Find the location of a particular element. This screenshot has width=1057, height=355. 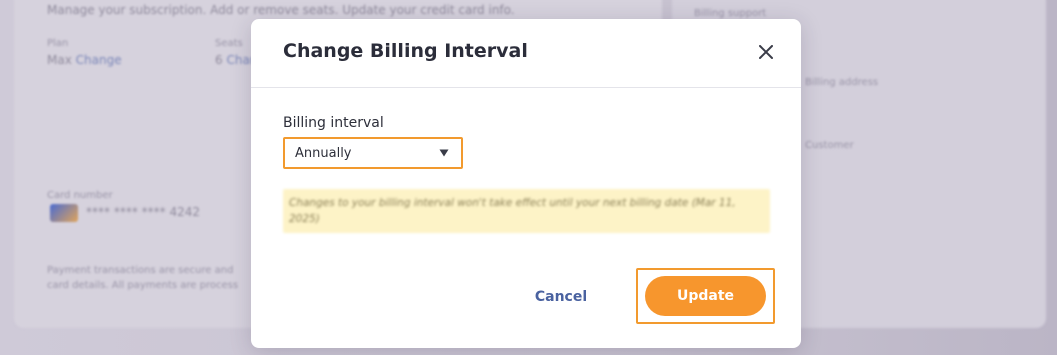

plan-label: Plan is located at coordinates (58, 43).